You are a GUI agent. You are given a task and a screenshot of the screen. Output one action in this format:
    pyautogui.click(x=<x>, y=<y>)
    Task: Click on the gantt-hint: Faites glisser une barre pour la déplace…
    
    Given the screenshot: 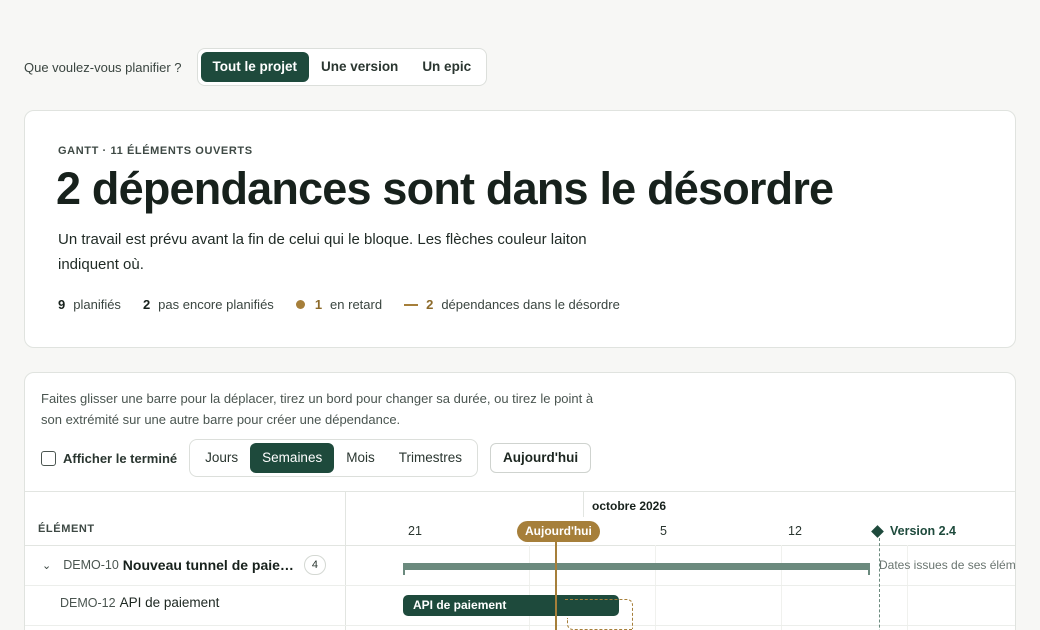 What is the action you would take?
    pyautogui.click(x=317, y=409)
    